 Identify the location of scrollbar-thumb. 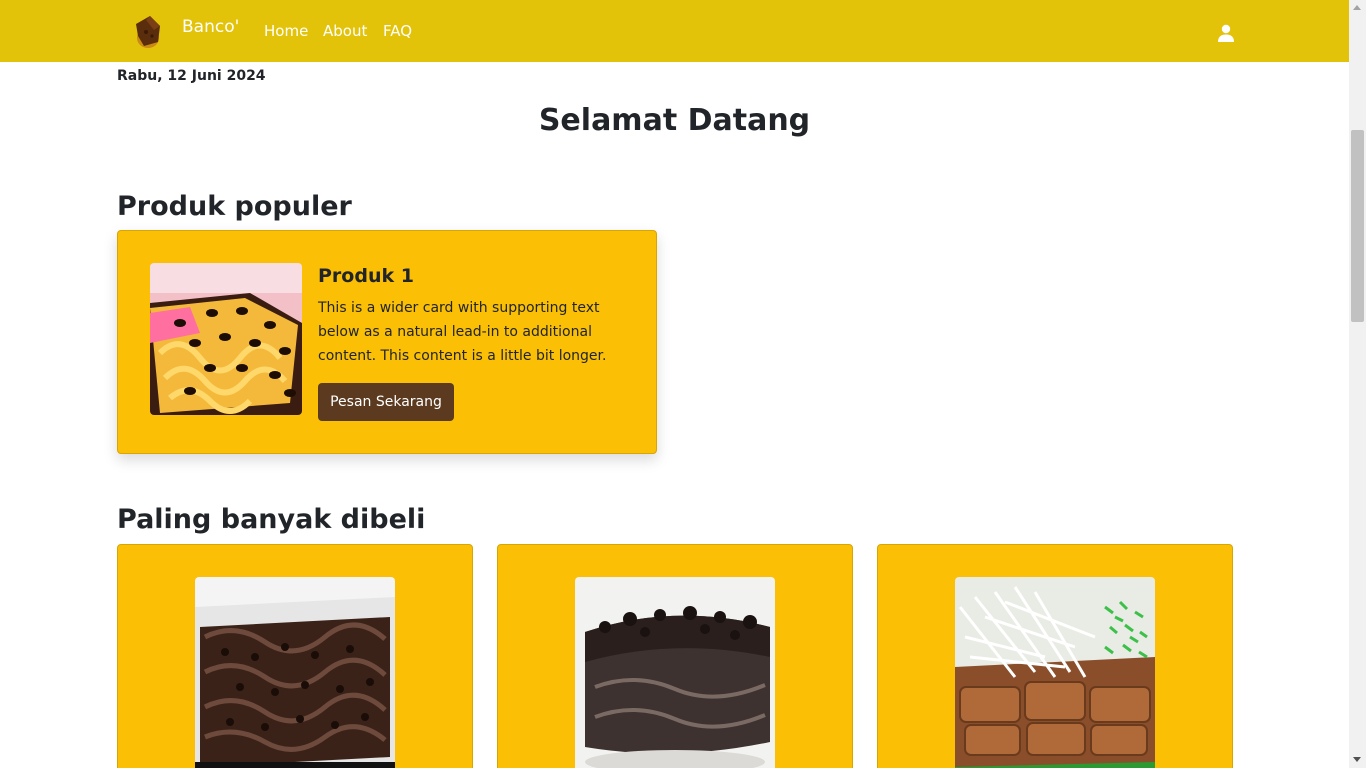
(1357, 226).